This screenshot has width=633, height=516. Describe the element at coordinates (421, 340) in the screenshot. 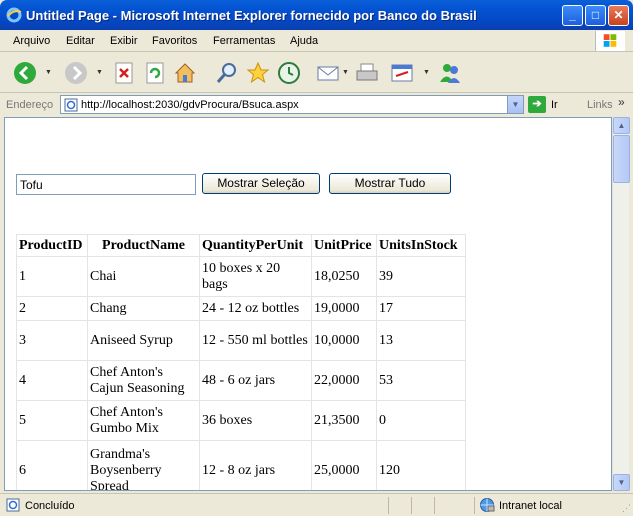

I see `cell-unitsinstock: 13` at that location.